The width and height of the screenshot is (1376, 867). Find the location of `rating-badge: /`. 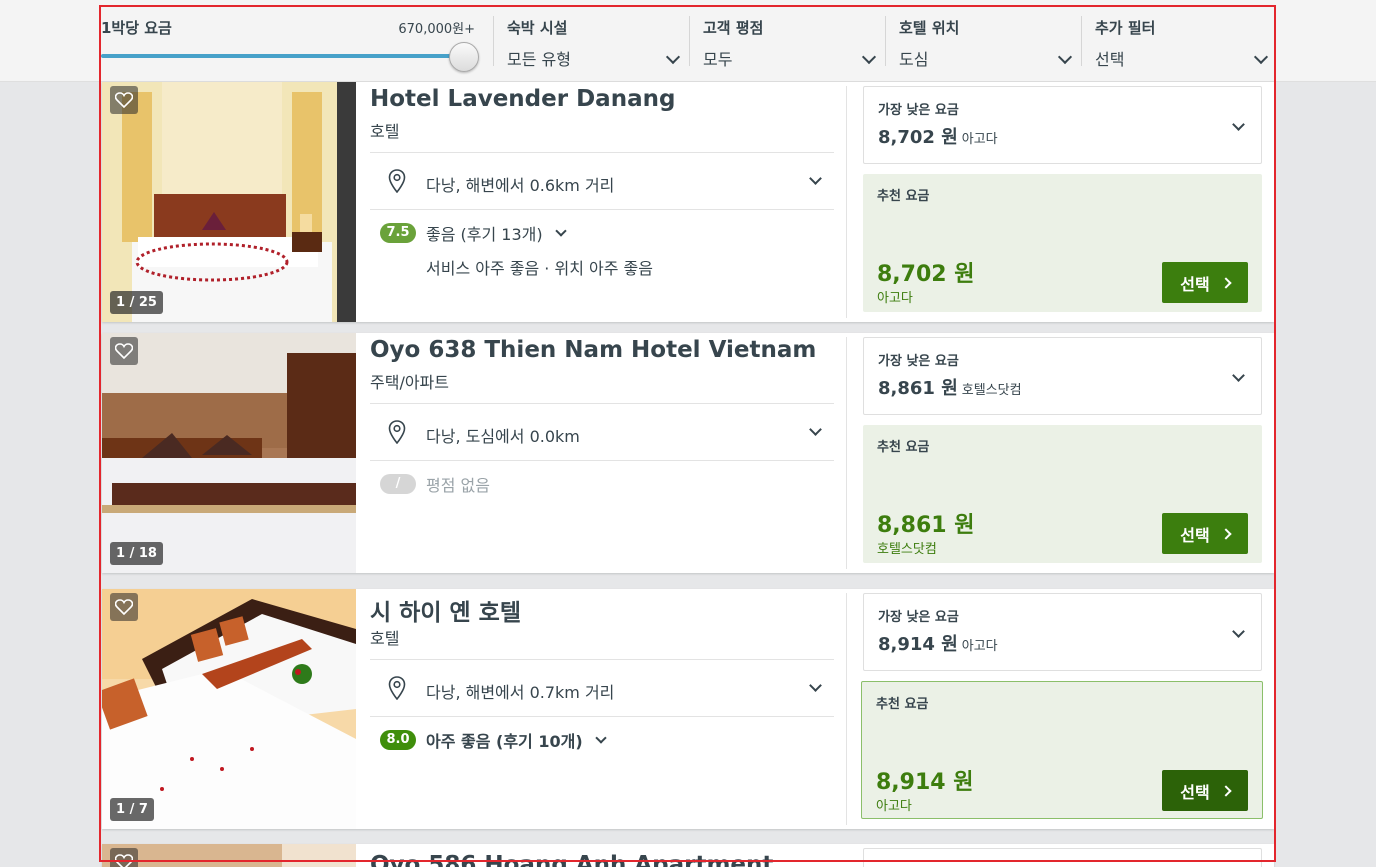

rating-badge: / is located at coordinates (398, 484).